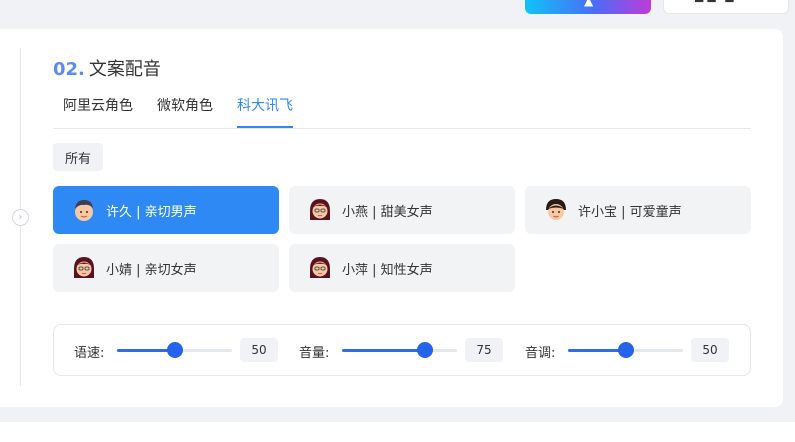 The width and height of the screenshot is (795, 442). What do you see at coordinates (387, 270) in the screenshot?
I see `voice-label: 小萍 | 知性女声` at bounding box center [387, 270].